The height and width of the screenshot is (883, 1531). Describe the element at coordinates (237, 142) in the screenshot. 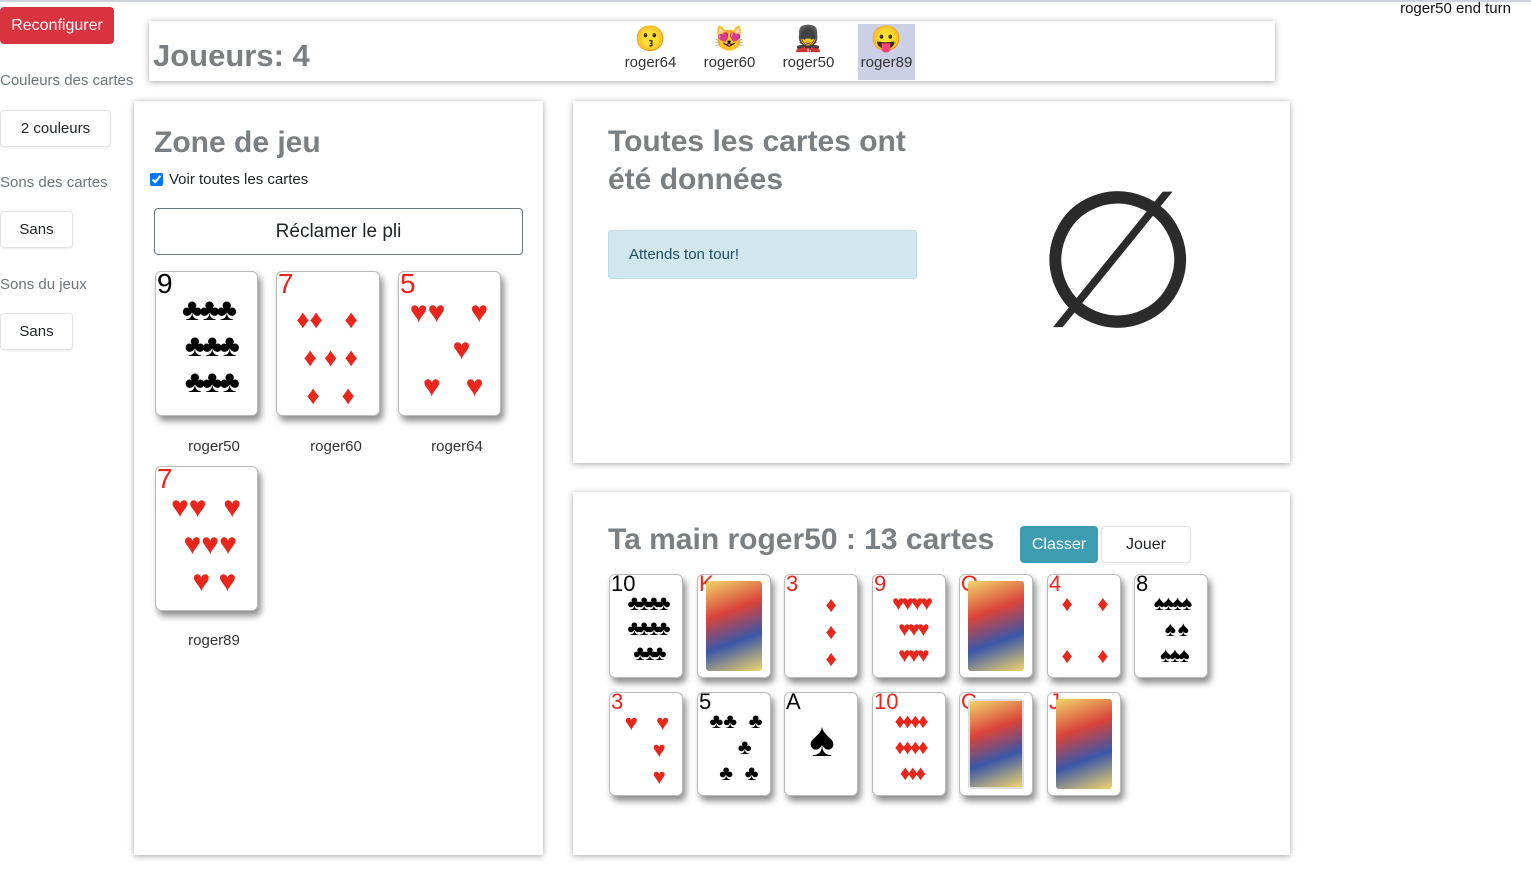

I see `play-zone-title: Zone de jeu` at that location.